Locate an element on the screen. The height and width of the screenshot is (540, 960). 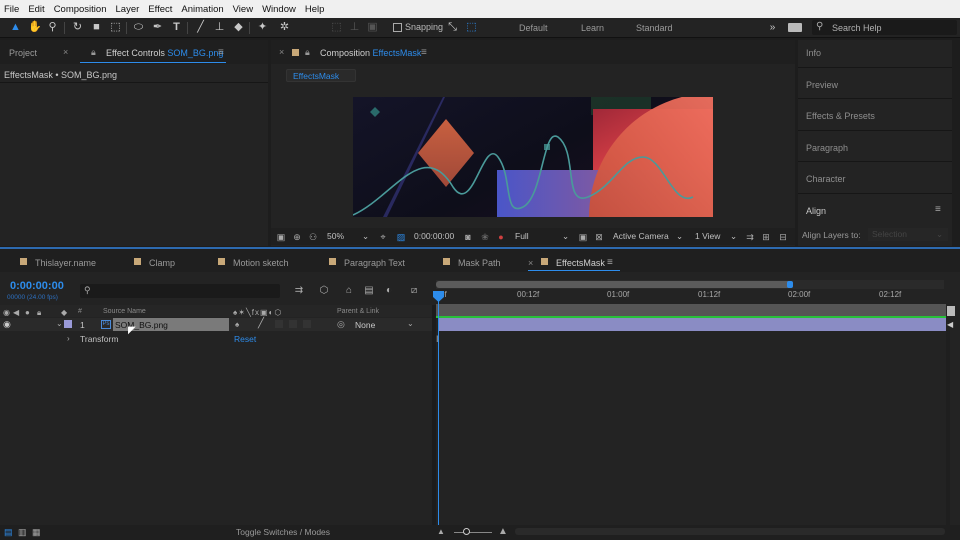
layer-switches-toggle-icon: ▤ is located at coordinates (8, 532).